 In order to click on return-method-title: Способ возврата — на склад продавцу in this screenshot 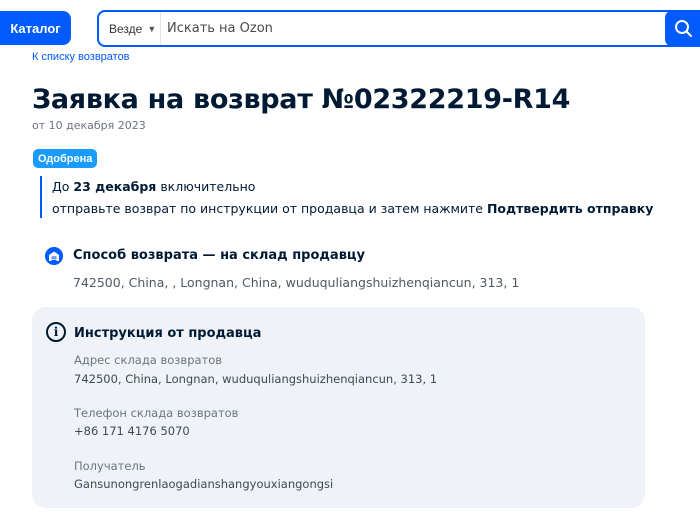, I will do `click(219, 255)`.